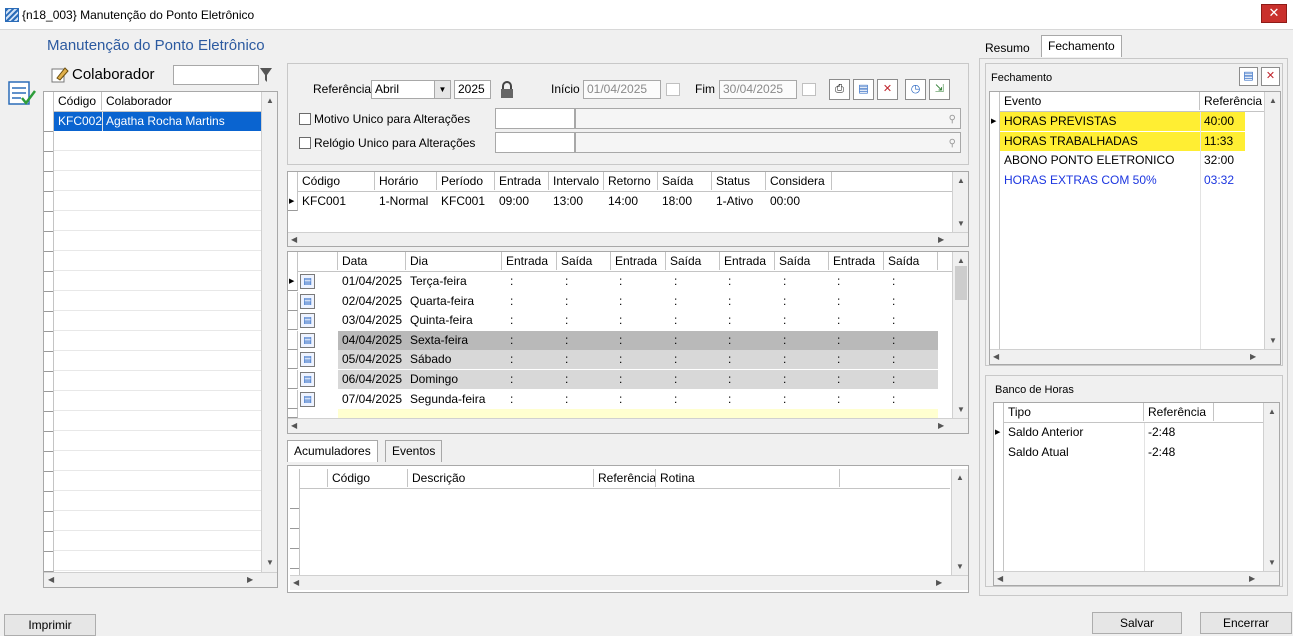  I want to click on col-dia: Dia, so click(454, 261).